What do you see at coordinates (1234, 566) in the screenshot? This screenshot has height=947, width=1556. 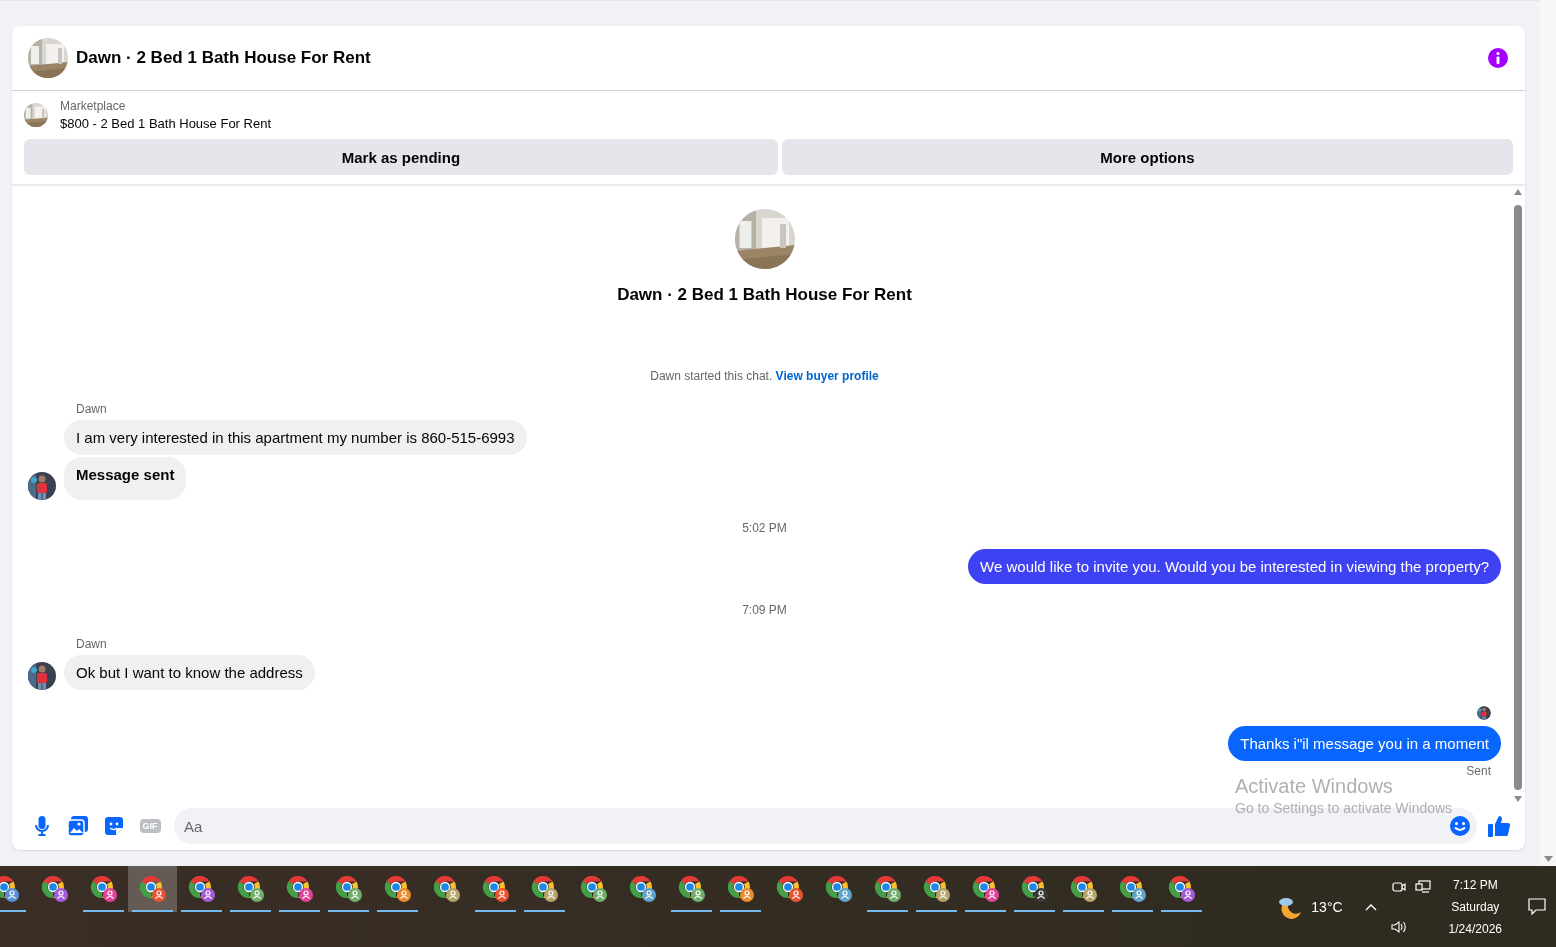 I see `message-bubble: We would like to invite you. Would you be interested in viewing the property?` at bounding box center [1234, 566].